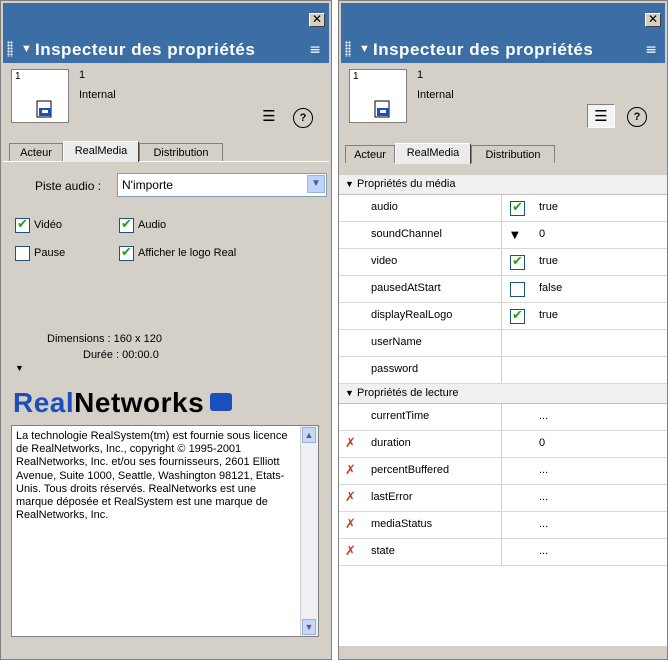 The width and height of the screenshot is (668, 660). I want to click on pause-checkbox, so click(22, 253).